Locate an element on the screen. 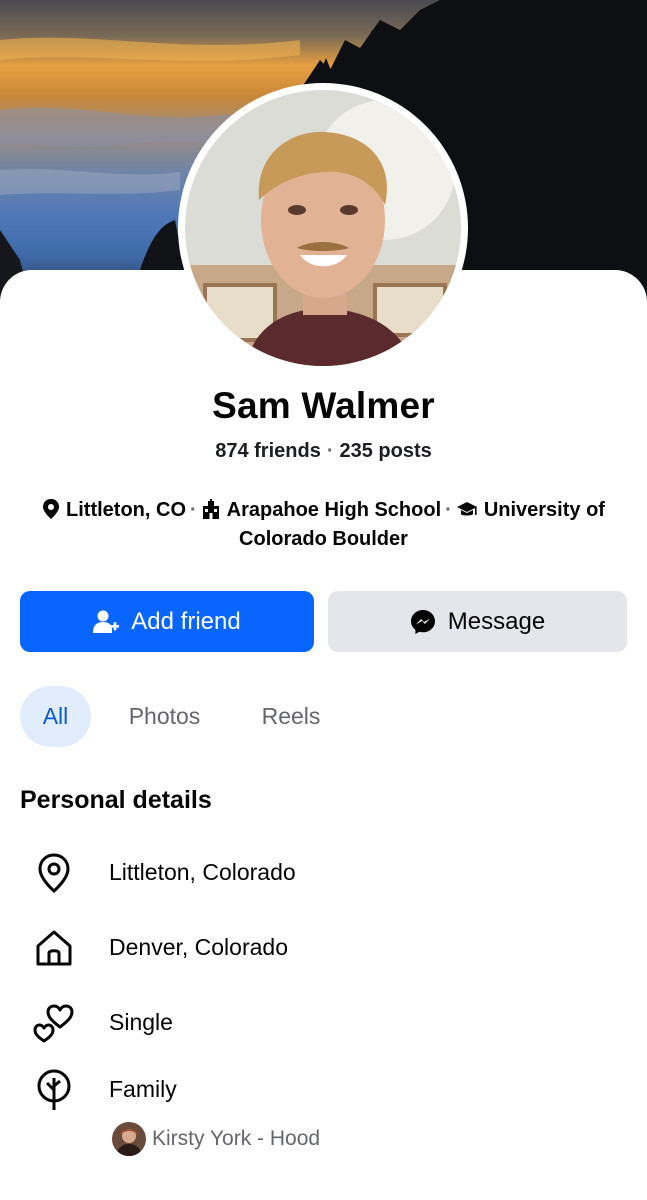  detail-text: Single is located at coordinates (141, 1022).